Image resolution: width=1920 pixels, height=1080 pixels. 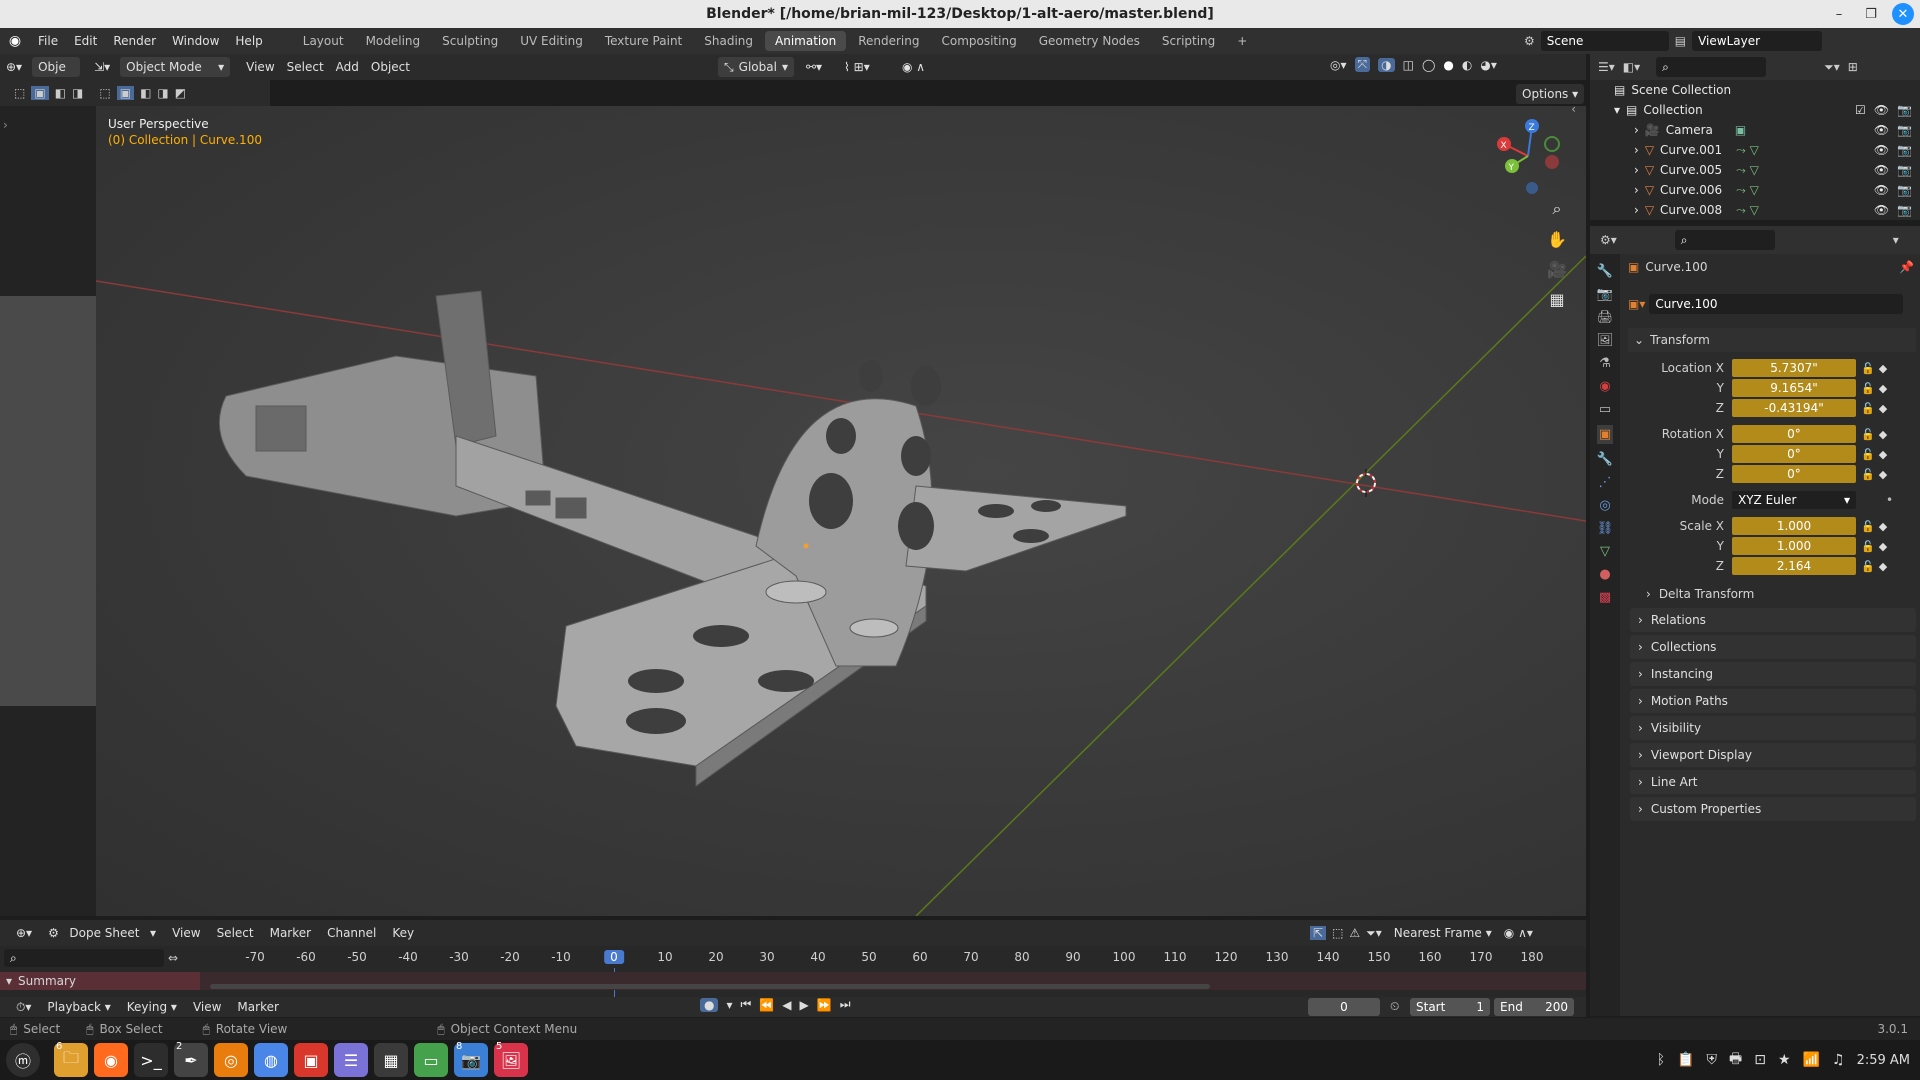 What do you see at coordinates (85, 41) in the screenshot?
I see `menu-edit: Edit` at bounding box center [85, 41].